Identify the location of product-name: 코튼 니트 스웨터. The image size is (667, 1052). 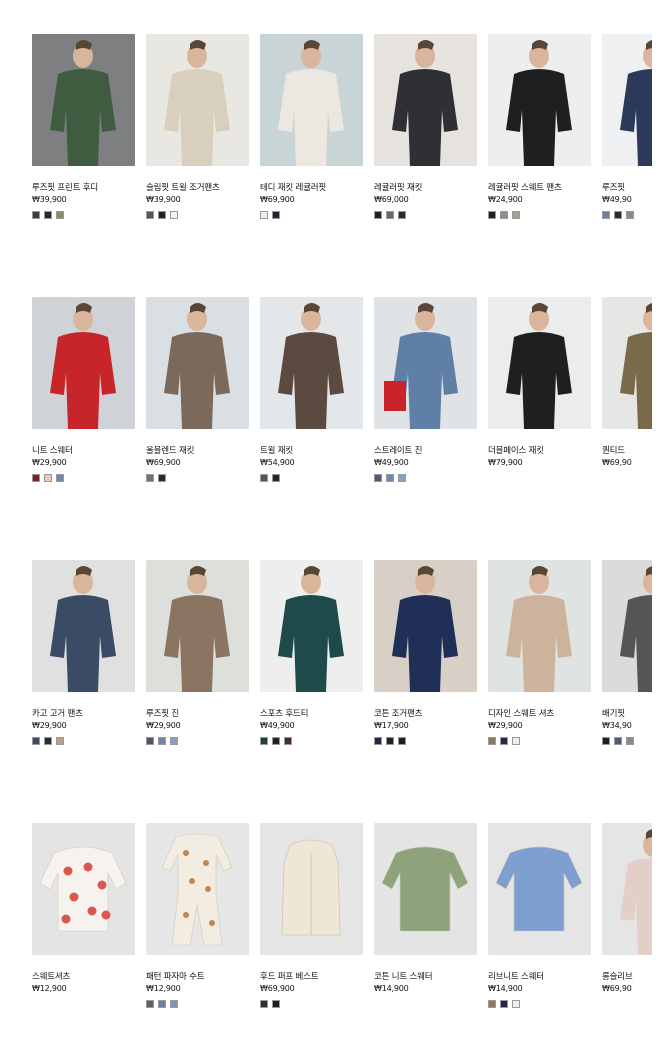
(425, 977).